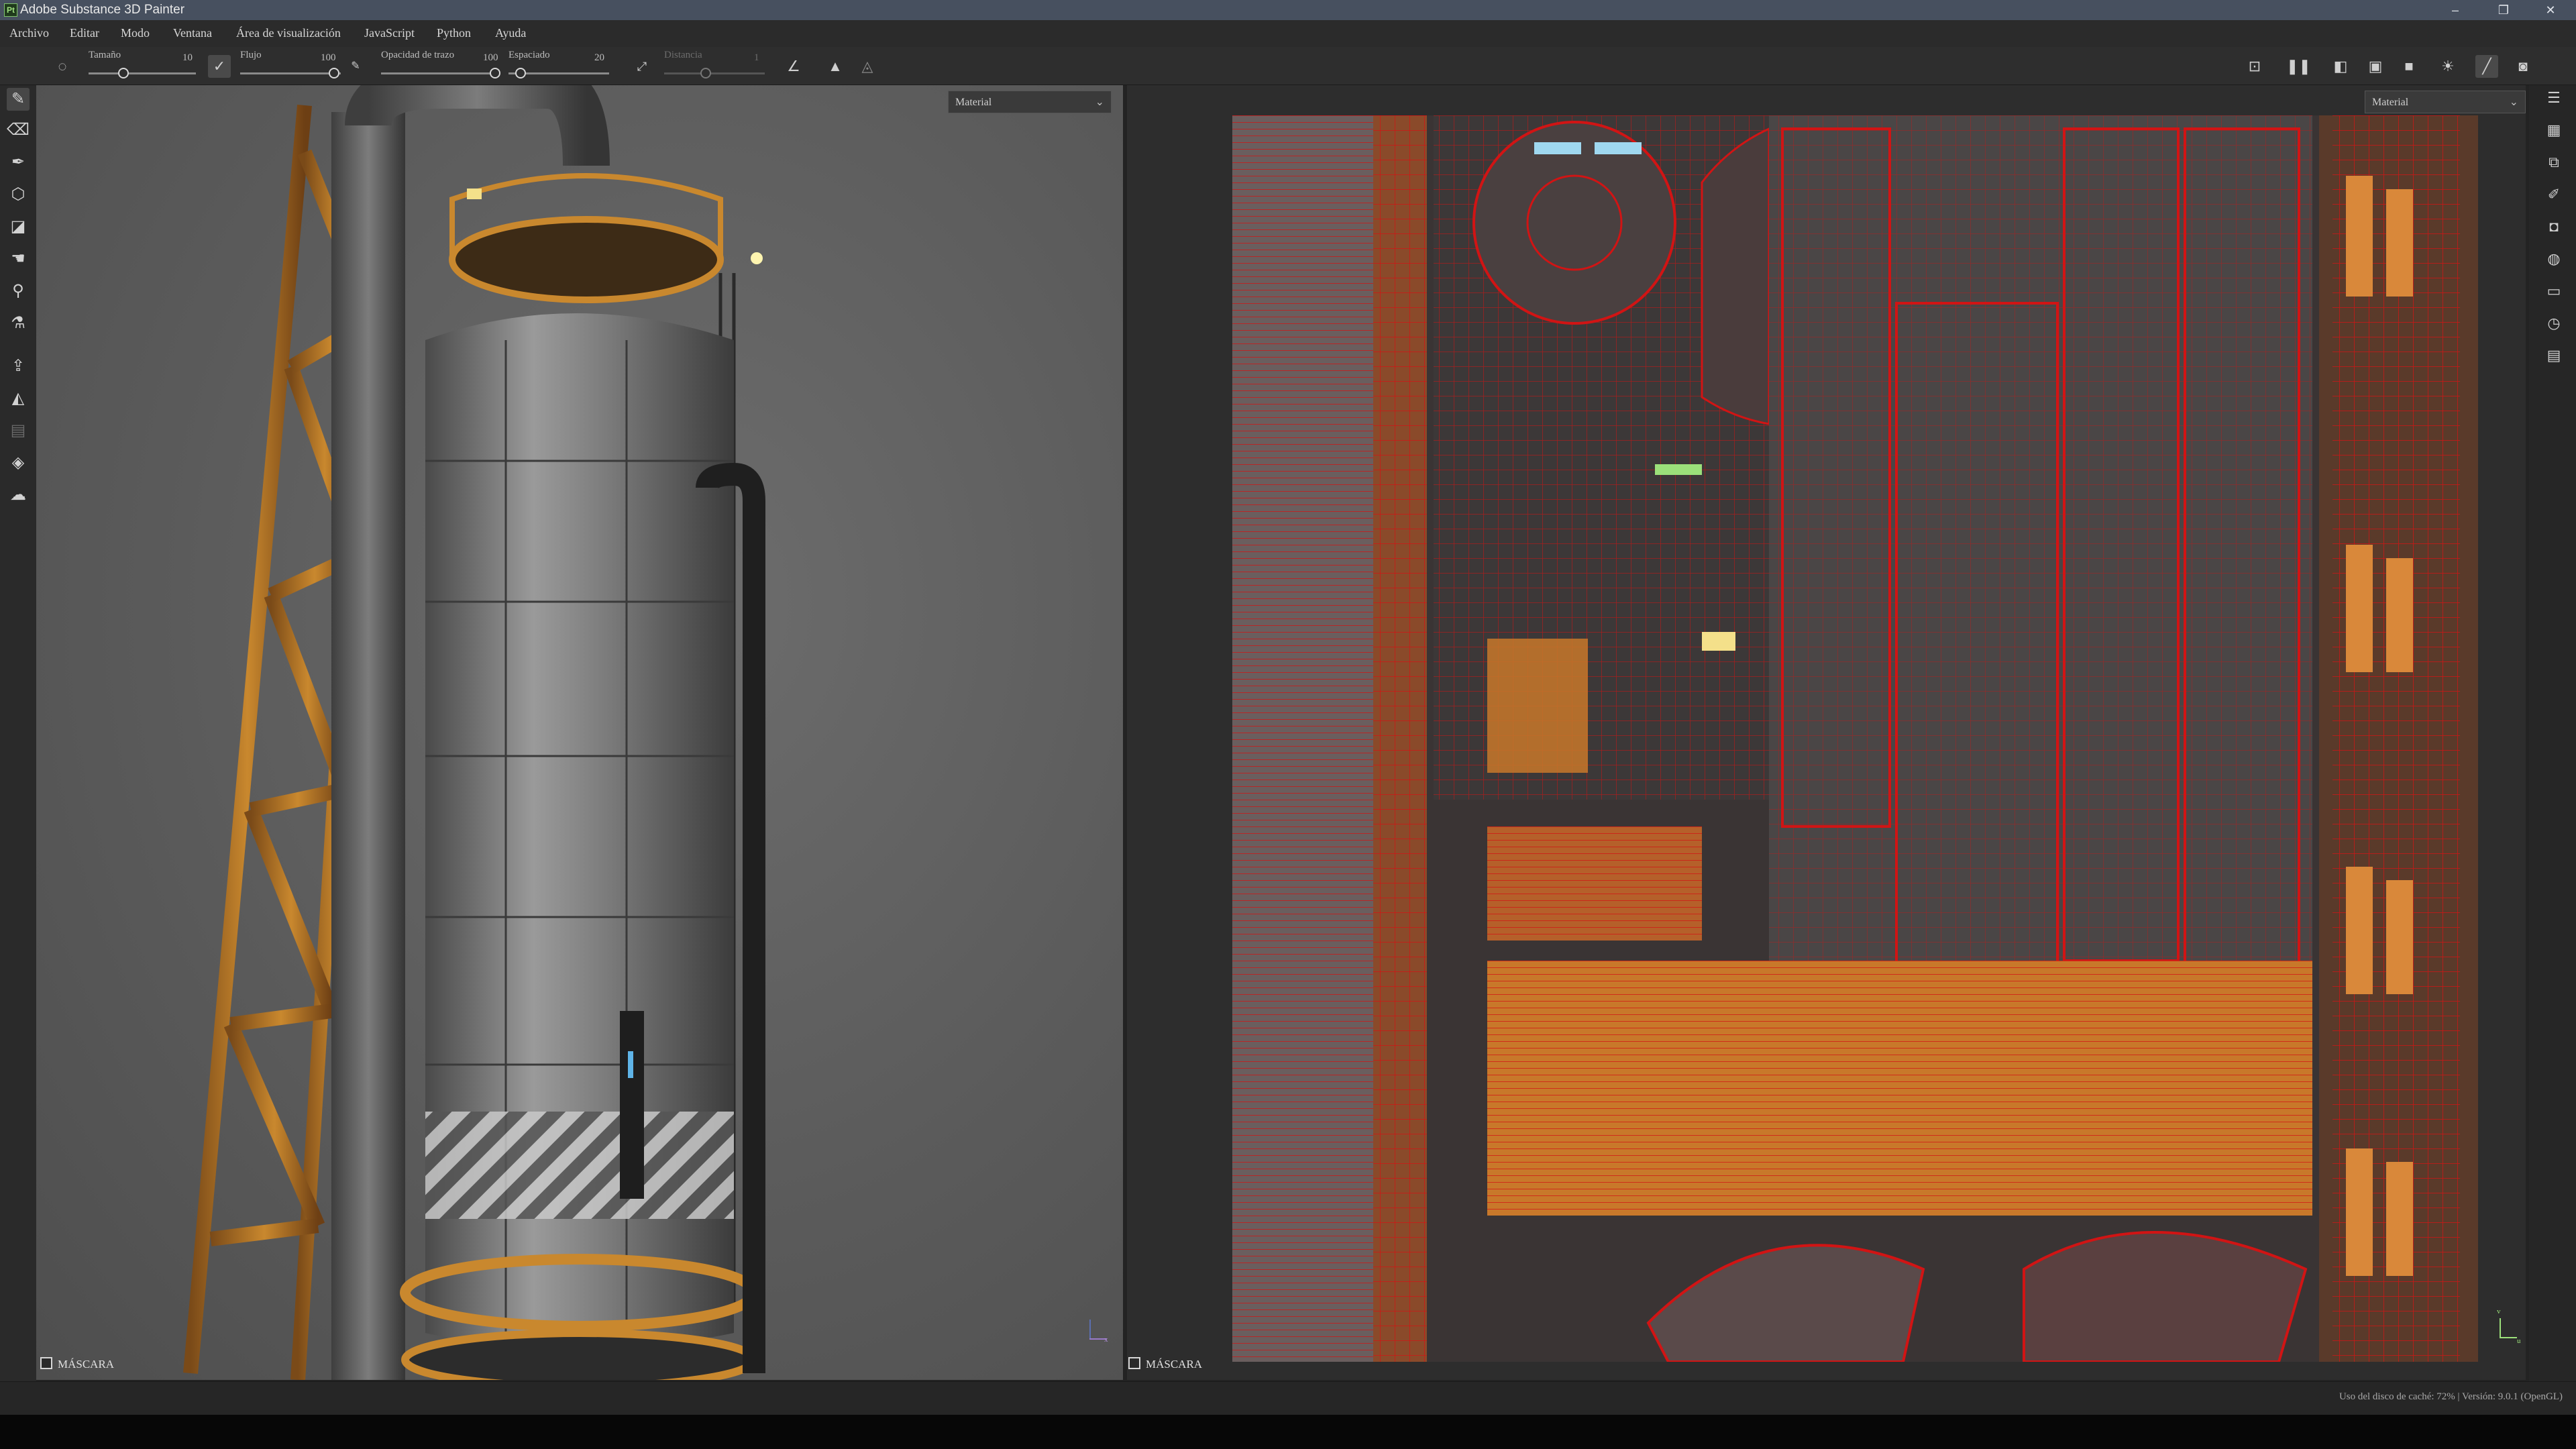  I want to click on bake-icon: ⇪, so click(18, 366).